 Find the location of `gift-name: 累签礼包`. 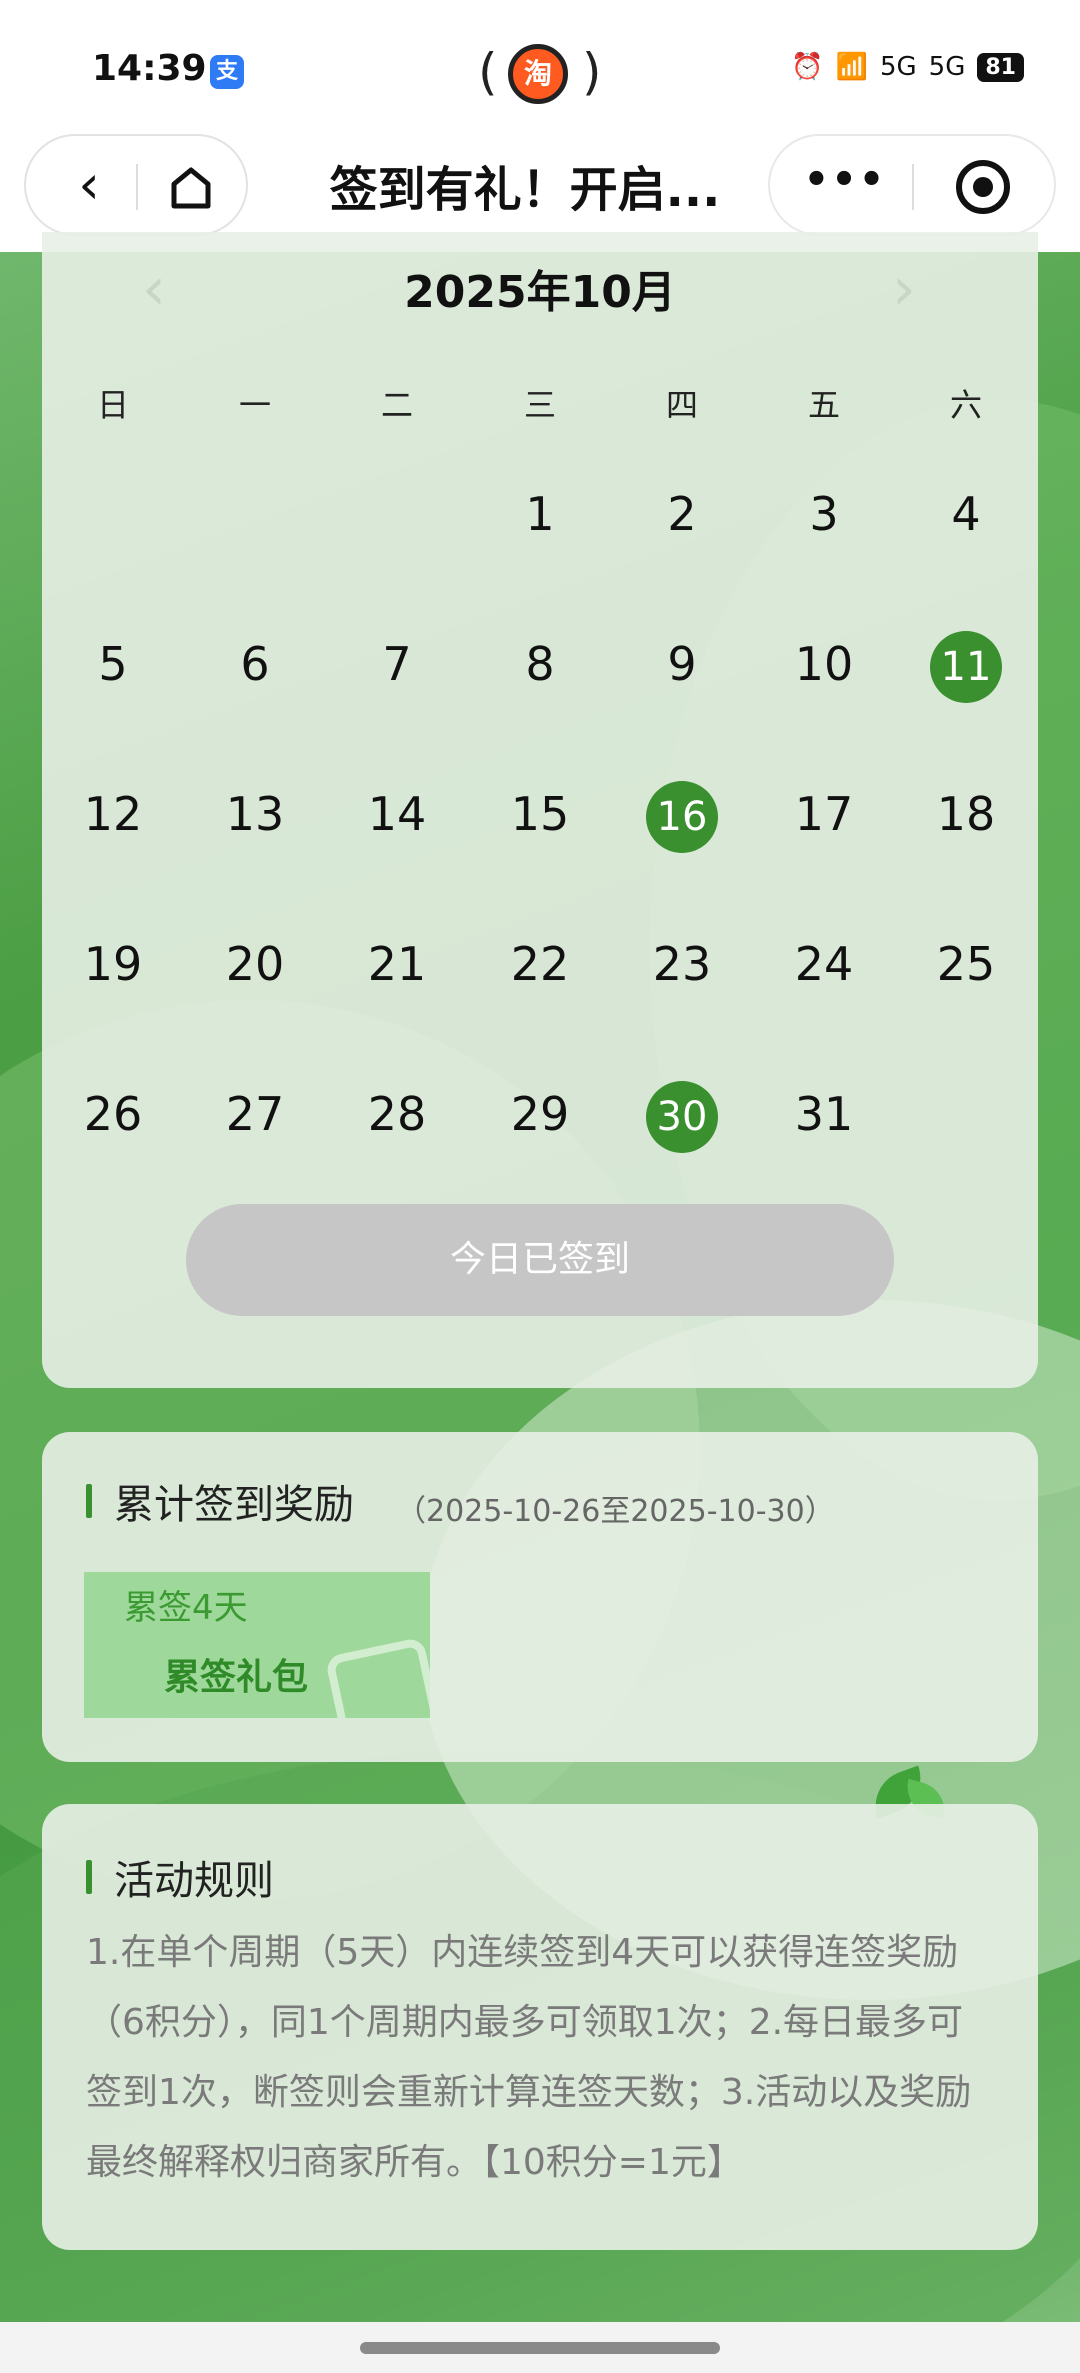

gift-name: 累签礼包 is located at coordinates (236, 1677).